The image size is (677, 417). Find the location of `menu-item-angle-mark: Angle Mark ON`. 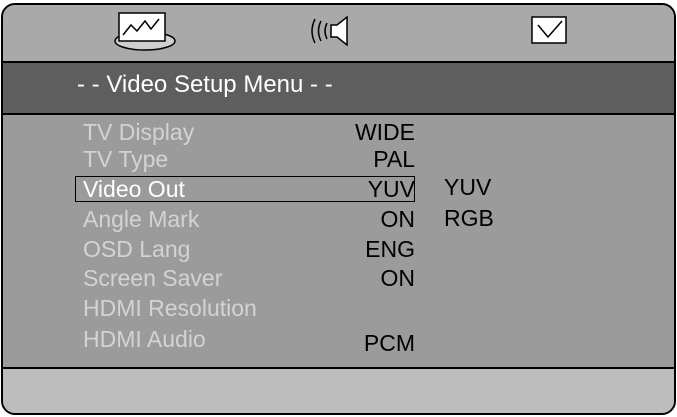

menu-item-angle-mark: Angle Mark ON is located at coordinates (338, 219).